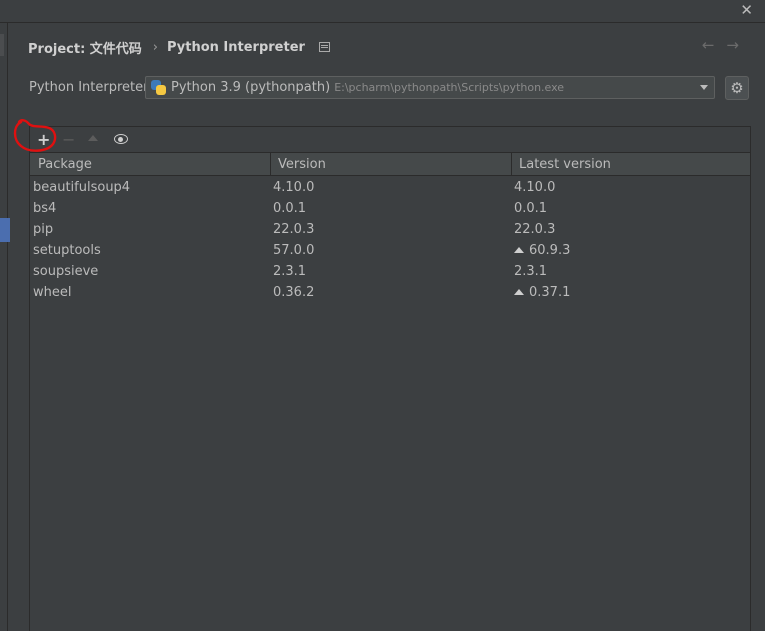 The height and width of the screenshot is (631, 765). Describe the element at coordinates (294, 250) in the screenshot. I see `package-version: 57.0.0` at that location.